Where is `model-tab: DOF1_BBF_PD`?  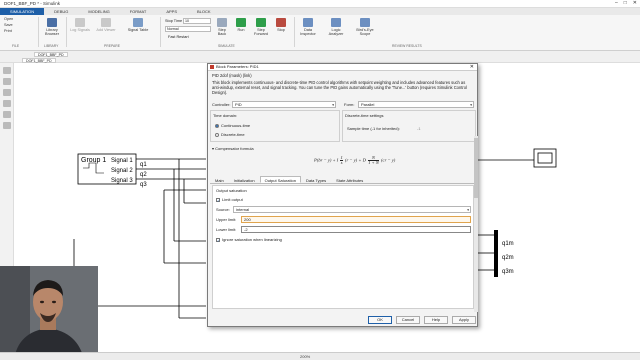
model-tab: DOF1_BBF_PD is located at coordinates (51, 54).